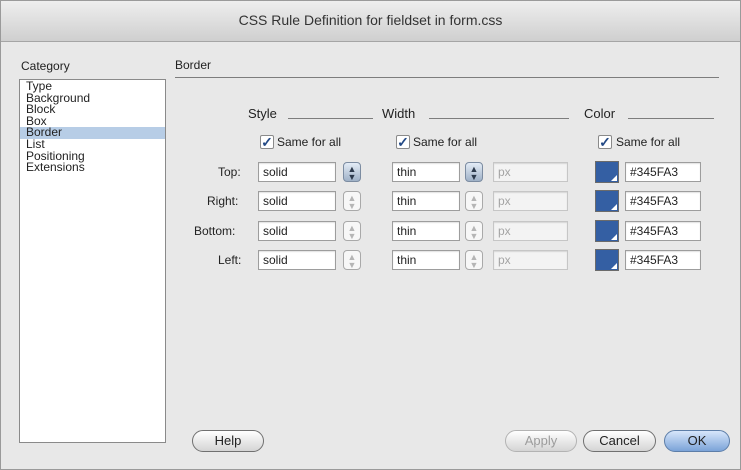 This screenshot has height=470, width=741. Describe the element at coordinates (352, 260) in the screenshot. I see `left-style-stepper-icon: ▲ ▼` at that location.